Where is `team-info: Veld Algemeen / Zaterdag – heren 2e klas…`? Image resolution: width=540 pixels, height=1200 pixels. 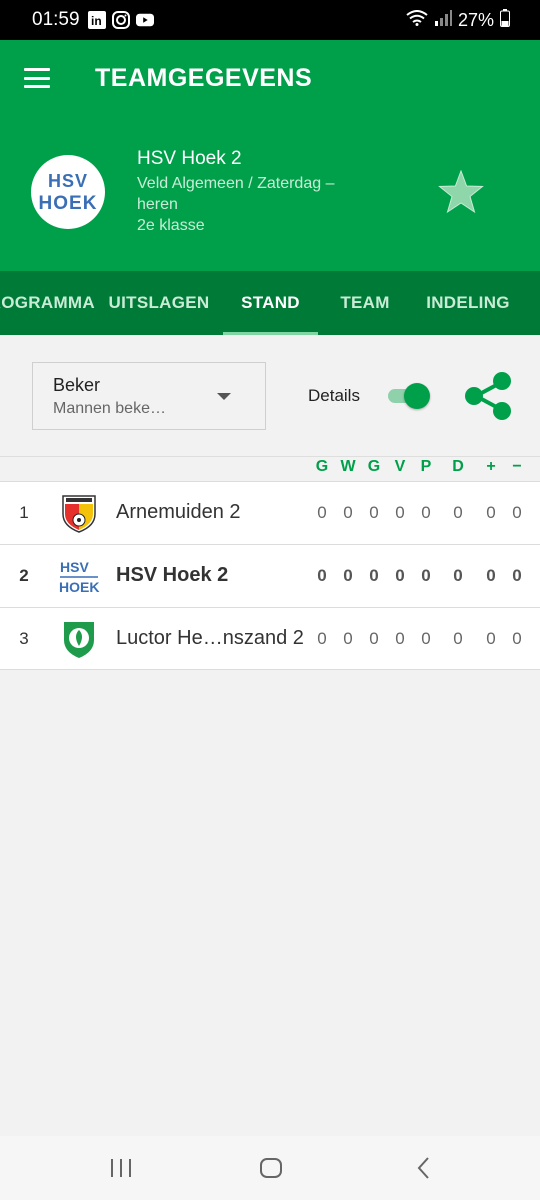 team-info: Veld Algemeen / Zaterdag – heren 2e klas… is located at coordinates (267, 204).